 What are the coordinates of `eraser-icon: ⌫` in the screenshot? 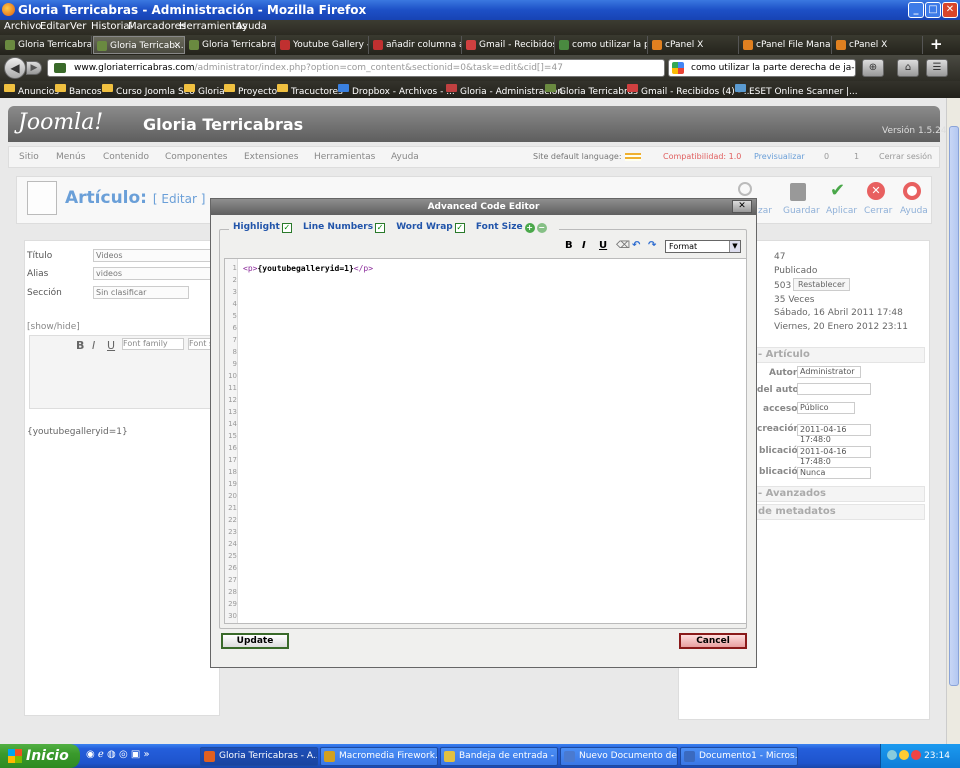 It's located at (623, 245).